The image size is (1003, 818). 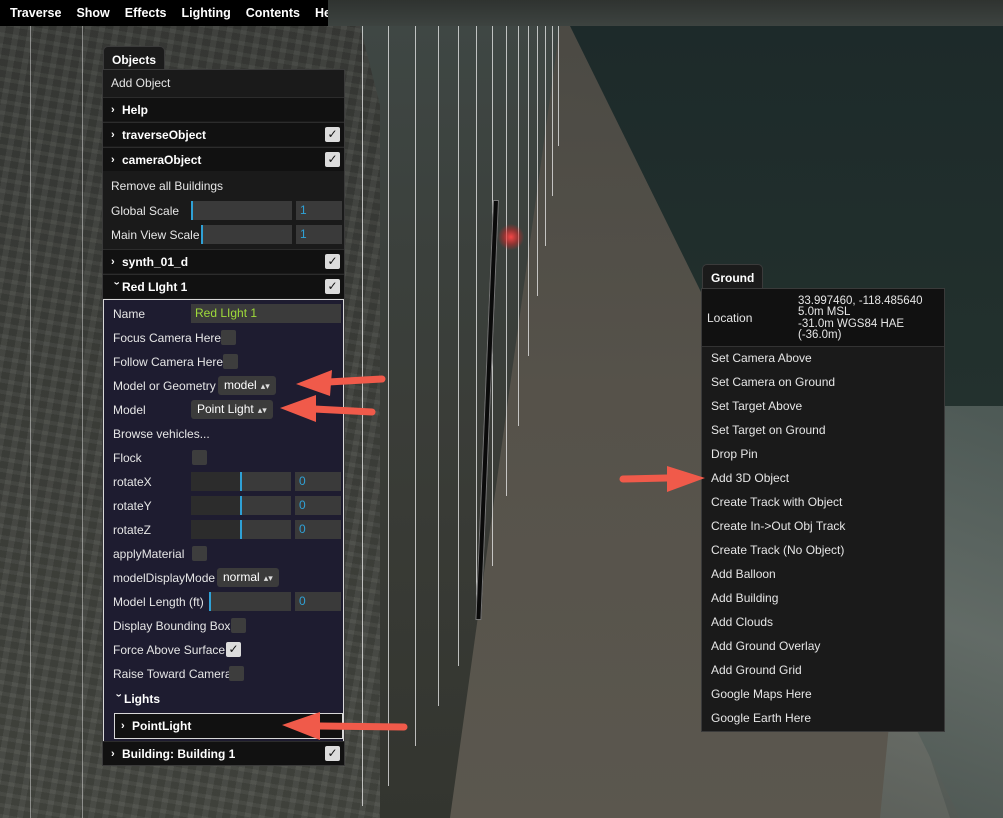 I want to click on set-target-above: Set Target Above, so click(x=756, y=406).